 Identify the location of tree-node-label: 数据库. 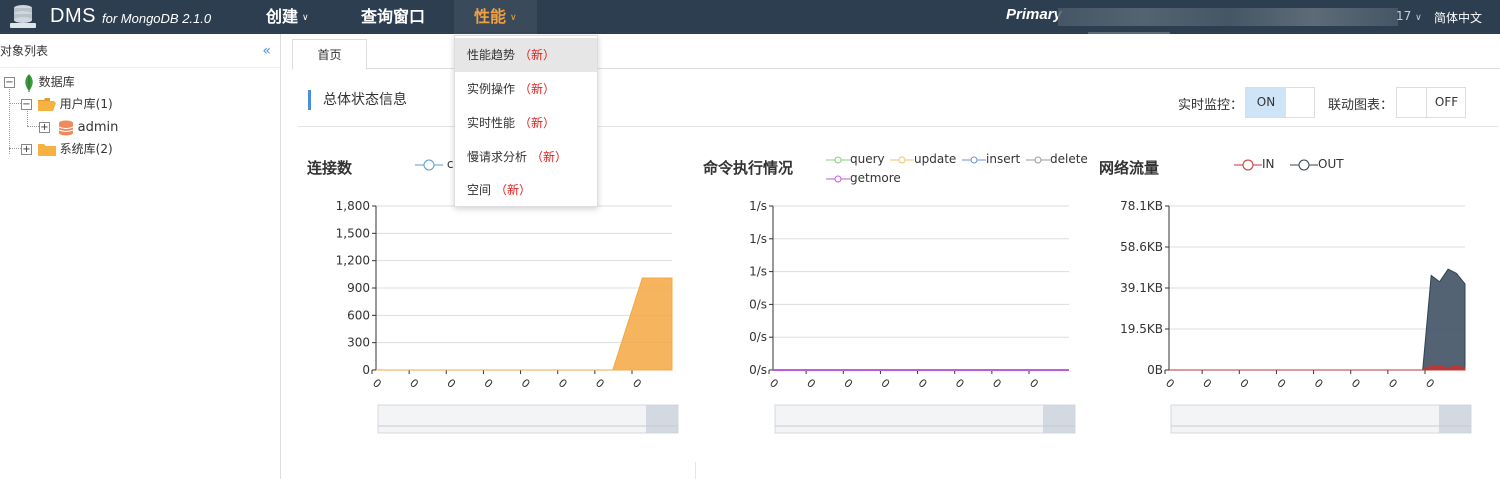
(56, 82).